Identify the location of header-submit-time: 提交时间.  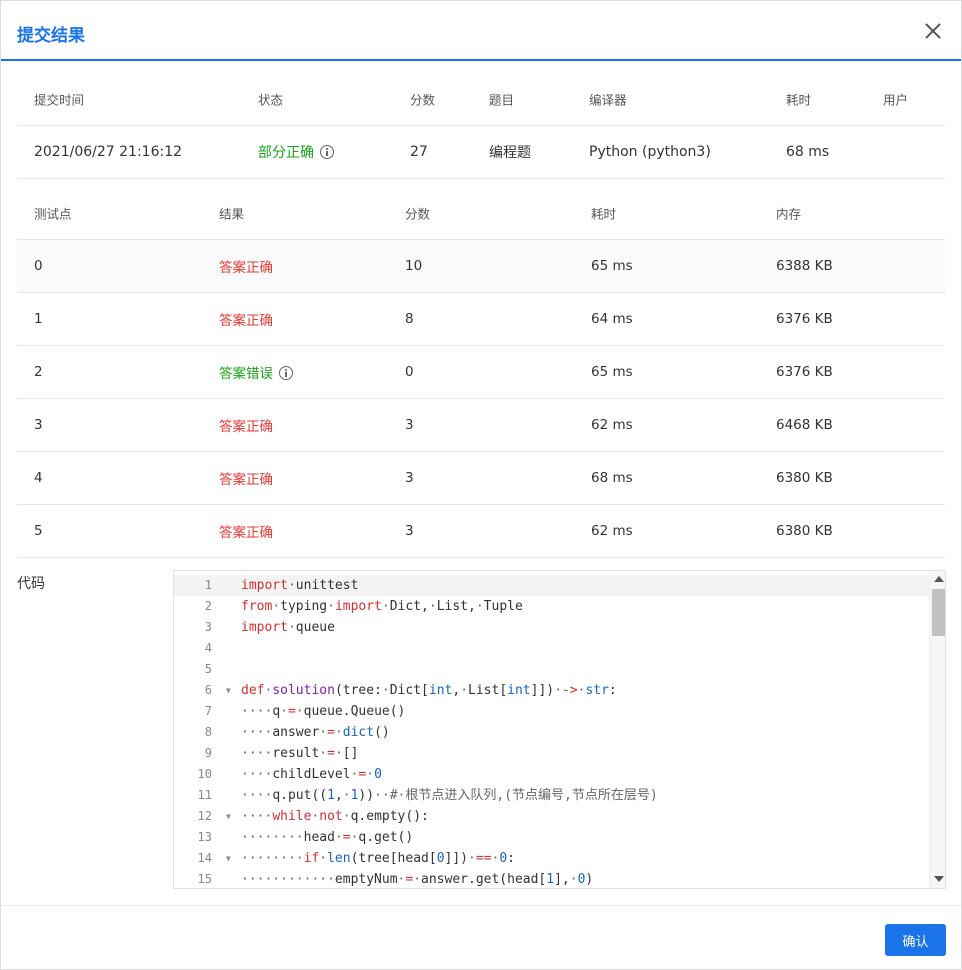
(59, 100).